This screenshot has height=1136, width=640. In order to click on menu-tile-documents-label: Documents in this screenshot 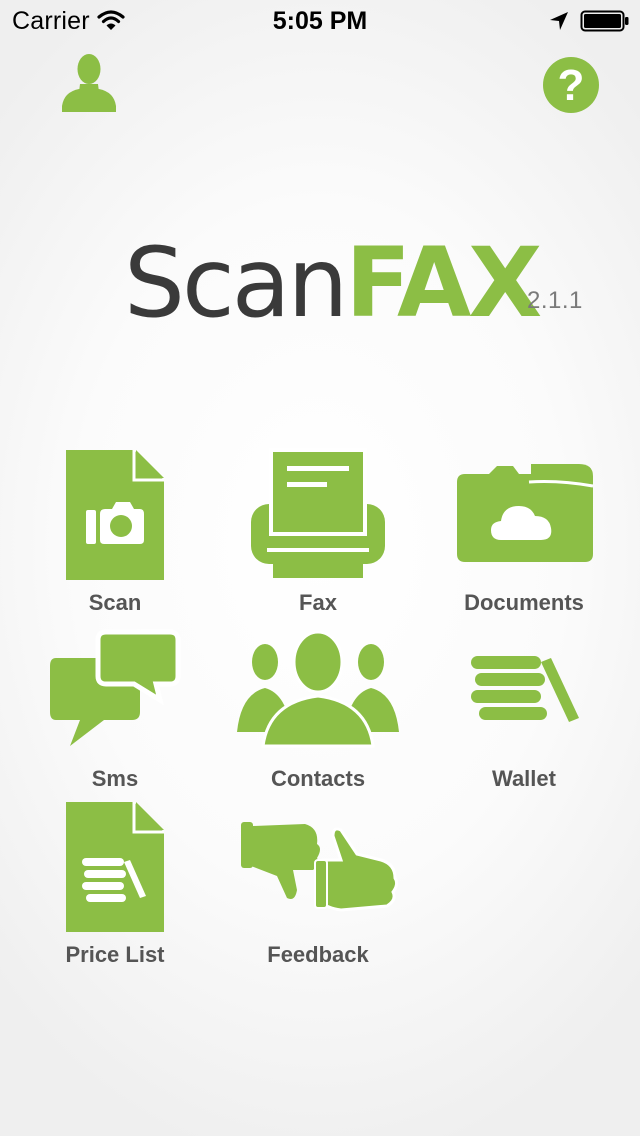, I will do `click(524, 602)`.